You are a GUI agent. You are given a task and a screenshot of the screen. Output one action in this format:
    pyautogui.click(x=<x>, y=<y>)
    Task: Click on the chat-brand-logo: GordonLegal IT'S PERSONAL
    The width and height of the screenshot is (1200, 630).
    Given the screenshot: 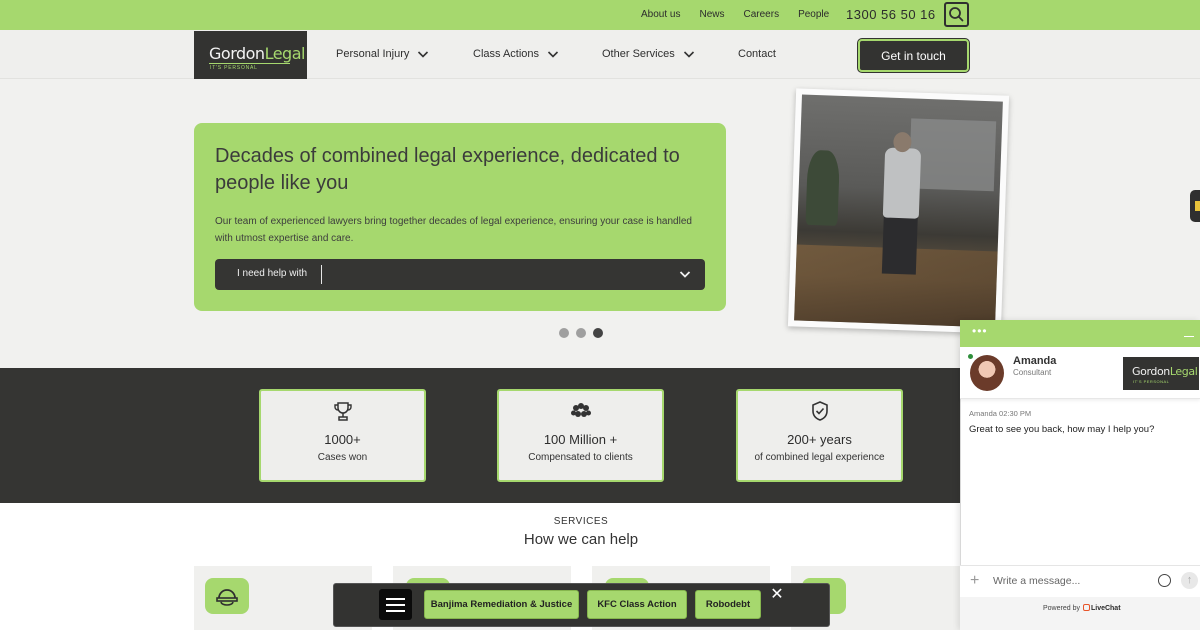 What is the action you would take?
    pyautogui.click(x=1161, y=373)
    